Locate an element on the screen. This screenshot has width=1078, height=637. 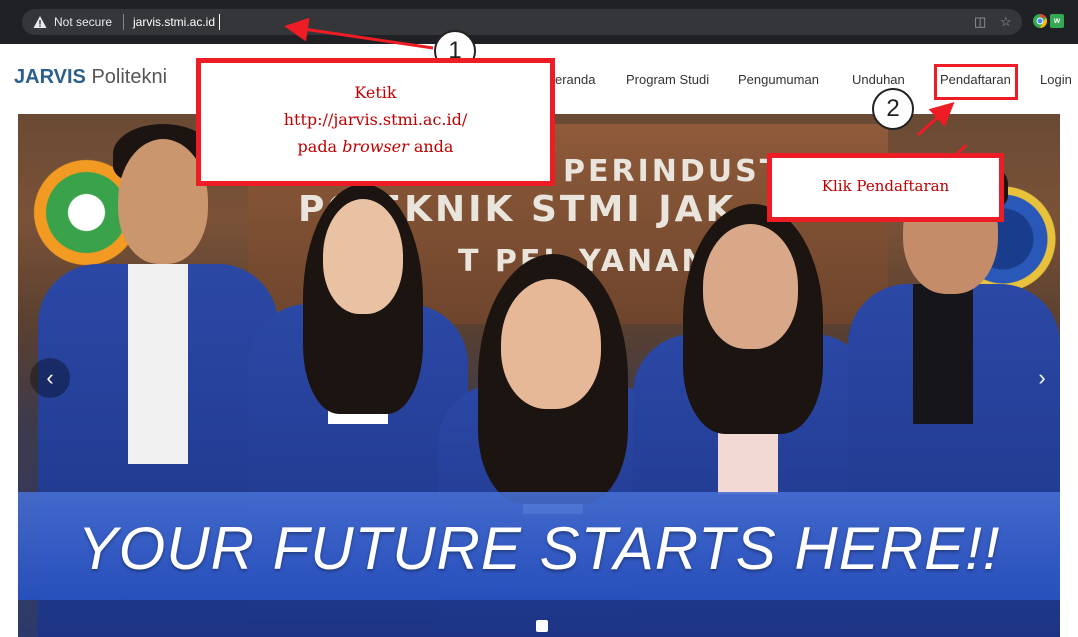
callout-1-line-1: Ketik is located at coordinates (375, 92).